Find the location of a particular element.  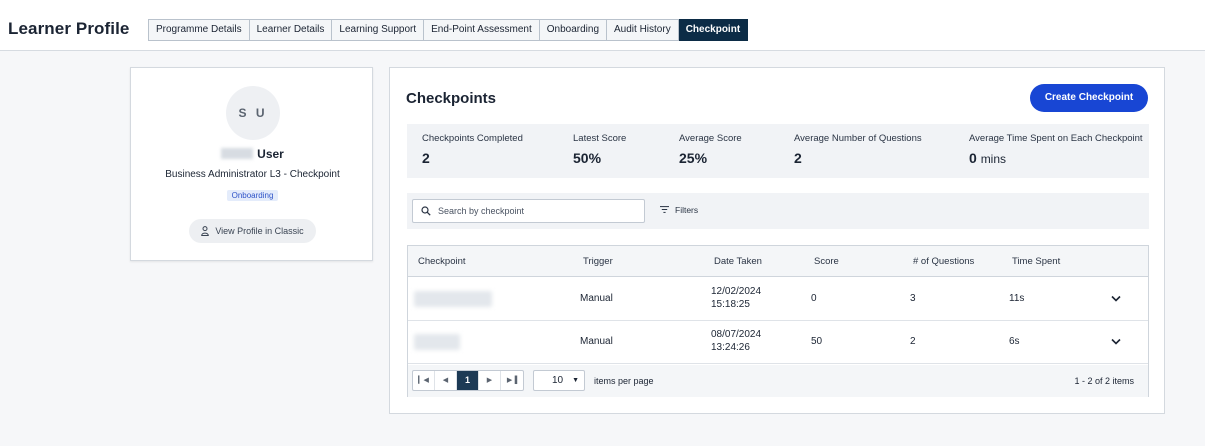

page-number-button: 1 is located at coordinates (468, 380).